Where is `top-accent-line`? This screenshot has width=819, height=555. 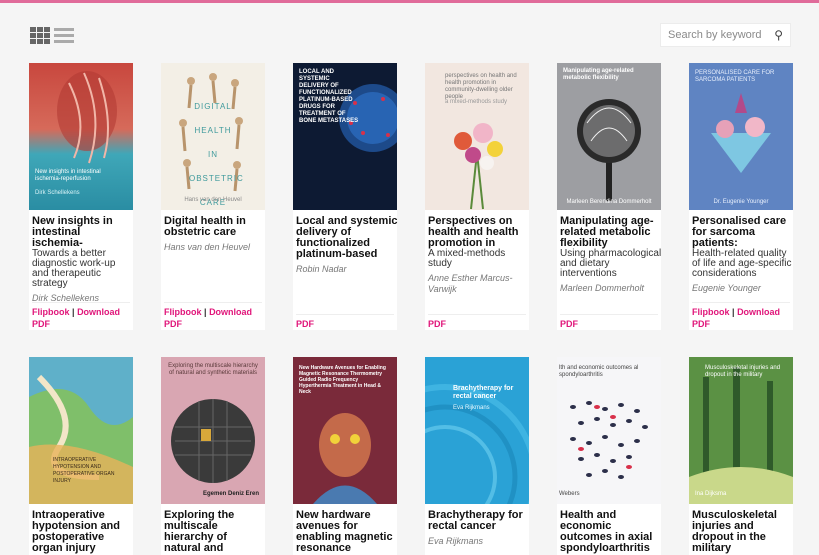
top-accent-line is located at coordinates (409, 1).